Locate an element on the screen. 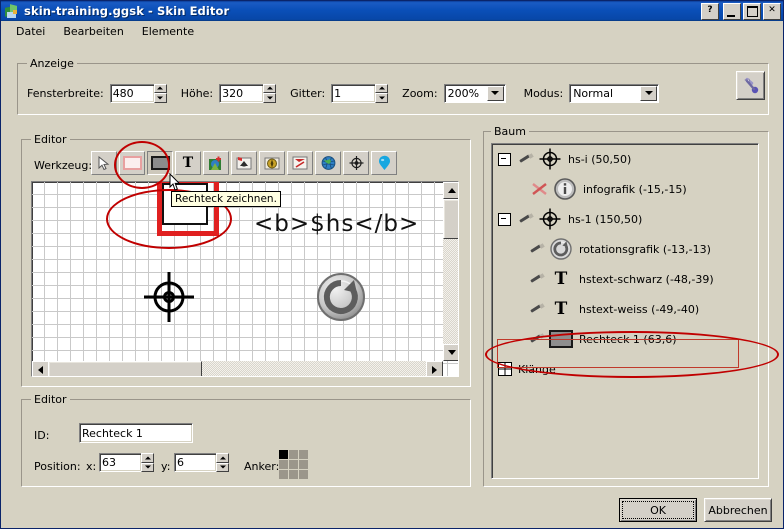  add-image-tool is located at coordinates (216, 163).